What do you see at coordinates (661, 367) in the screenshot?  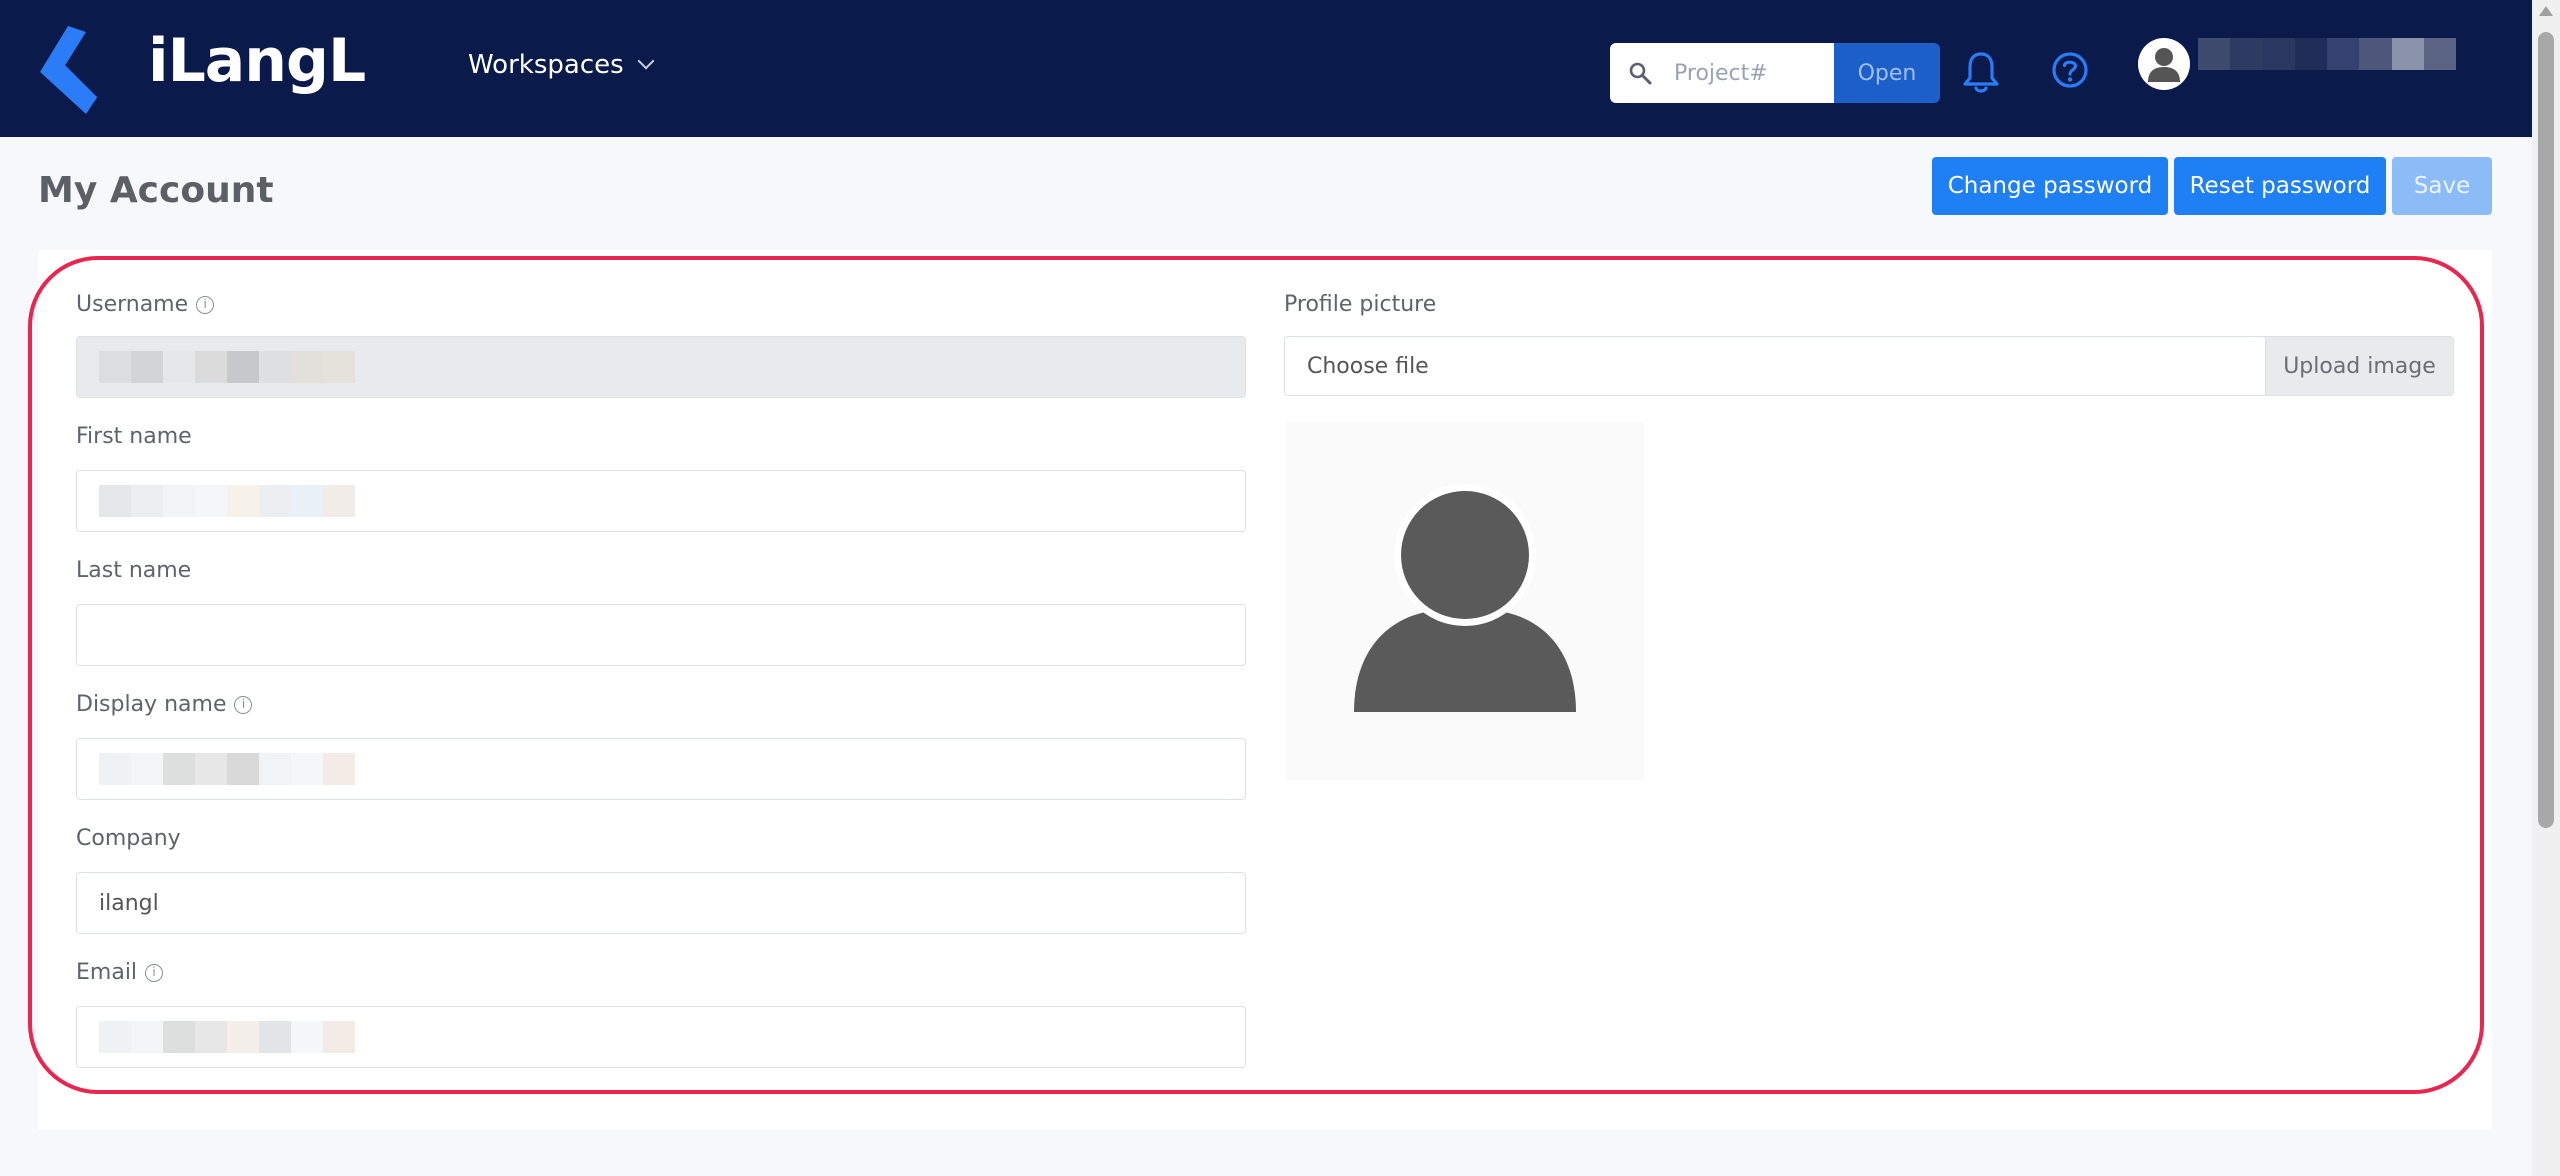 I see `username-field` at bounding box center [661, 367].